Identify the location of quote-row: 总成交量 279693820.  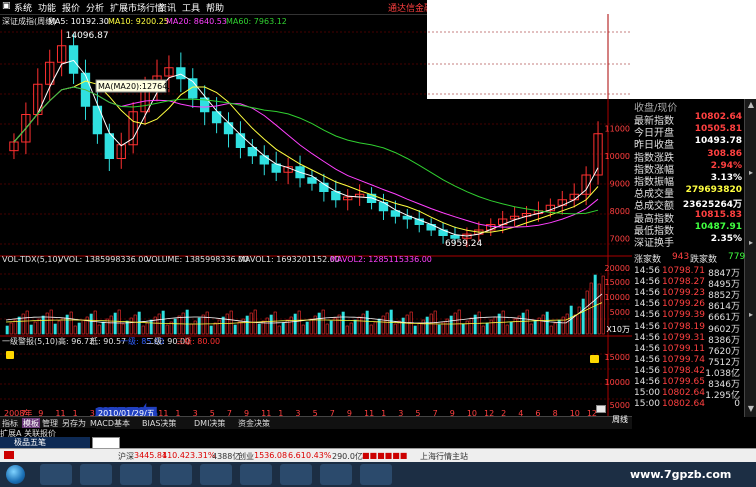
(688, 192).